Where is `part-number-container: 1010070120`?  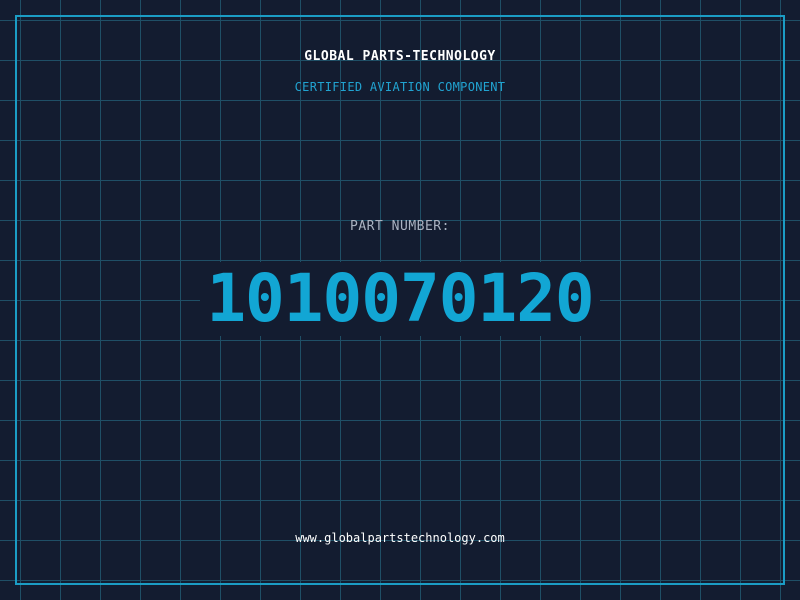 part-number-container: 1010070120 is located at coordinates (400, 299).